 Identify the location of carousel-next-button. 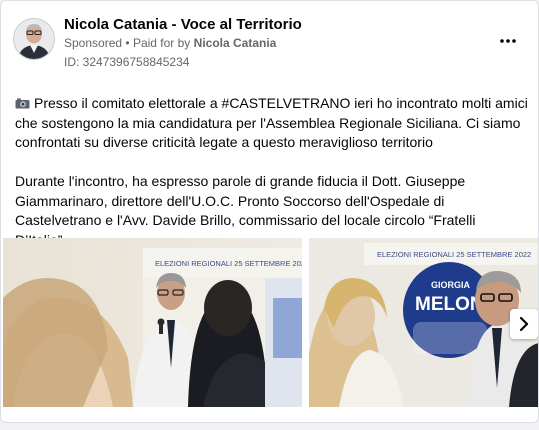
(524, 324).